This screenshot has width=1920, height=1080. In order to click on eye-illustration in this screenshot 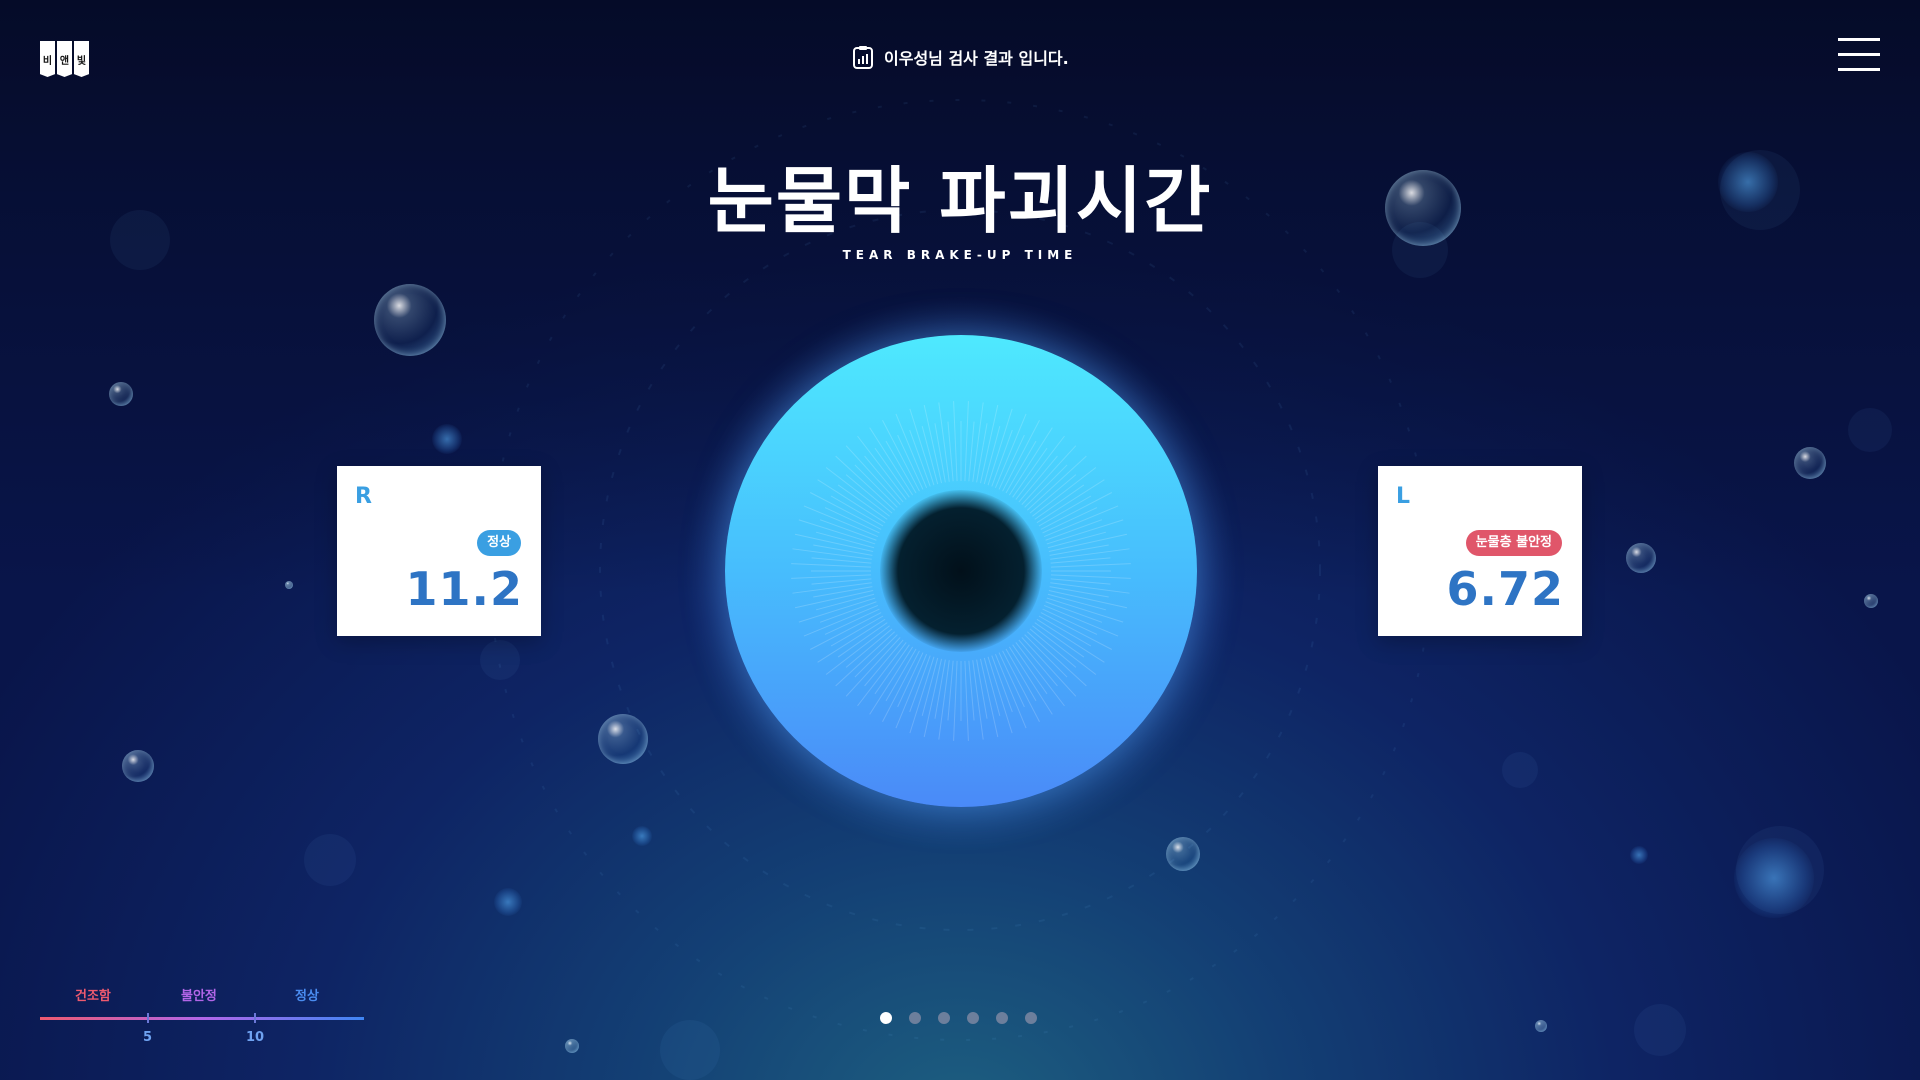, I will do `click(961, 571)`.